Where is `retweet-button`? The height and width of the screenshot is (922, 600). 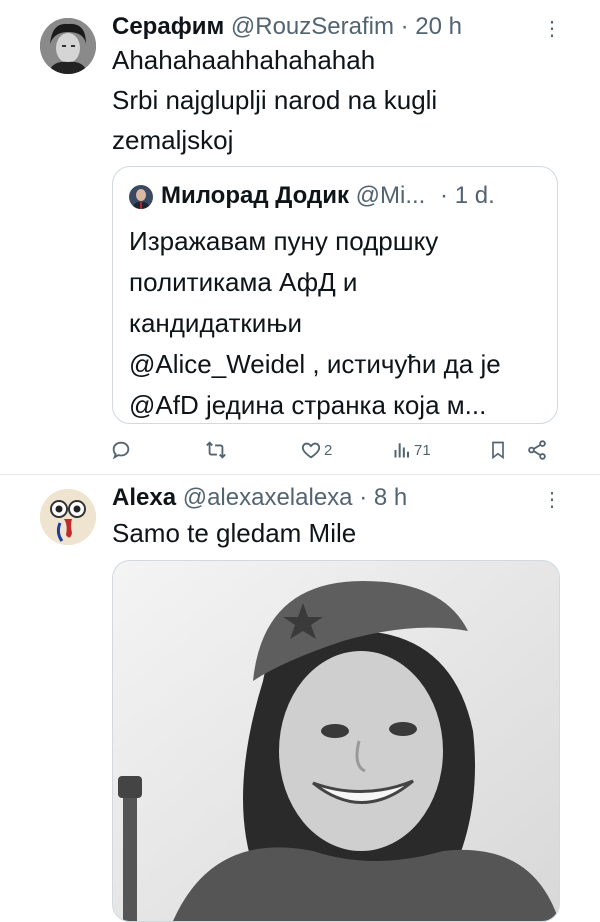 retweet-button is located at coordinates (216, 450).